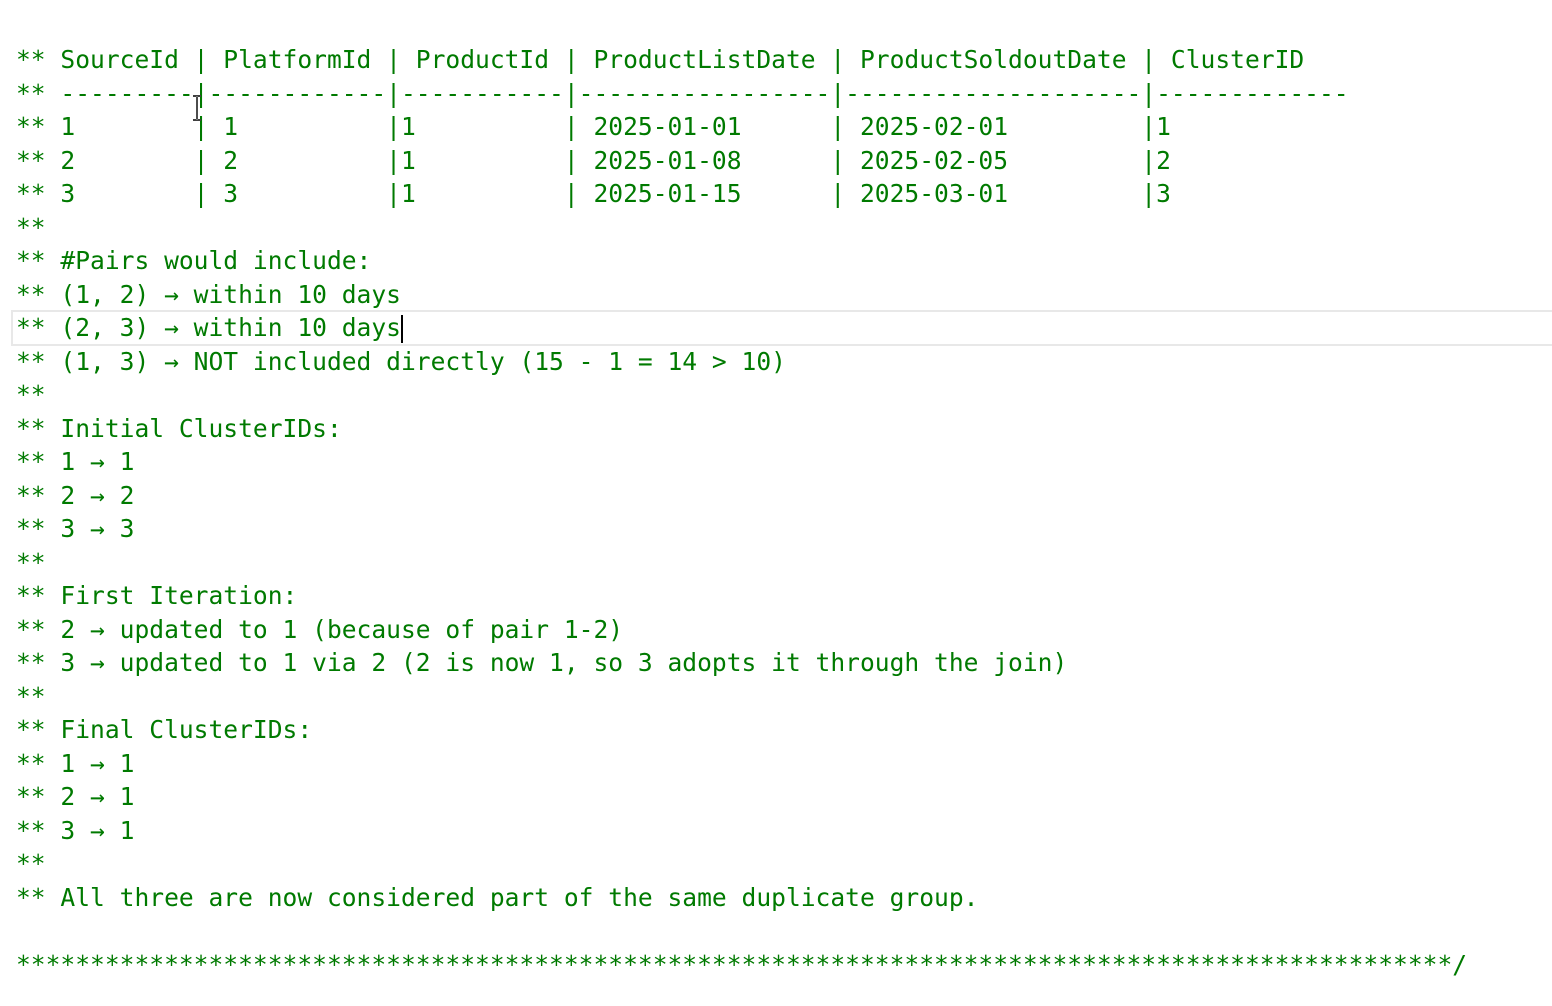 This screenshot has height=1006, width=1552. What do you see at coordinates (208, 327) in the screenshot?
I see `current-line-text: ** (2, 3) → within 10 days` at bounding box center [208, 327].